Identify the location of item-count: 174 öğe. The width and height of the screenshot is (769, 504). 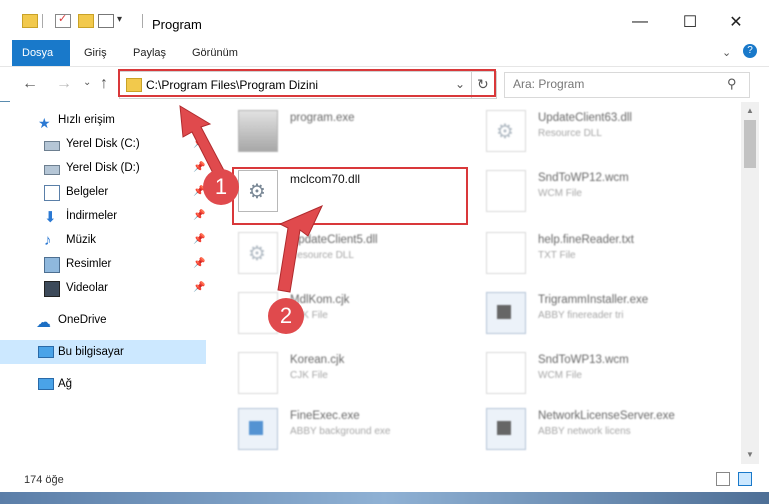
(44, 480).